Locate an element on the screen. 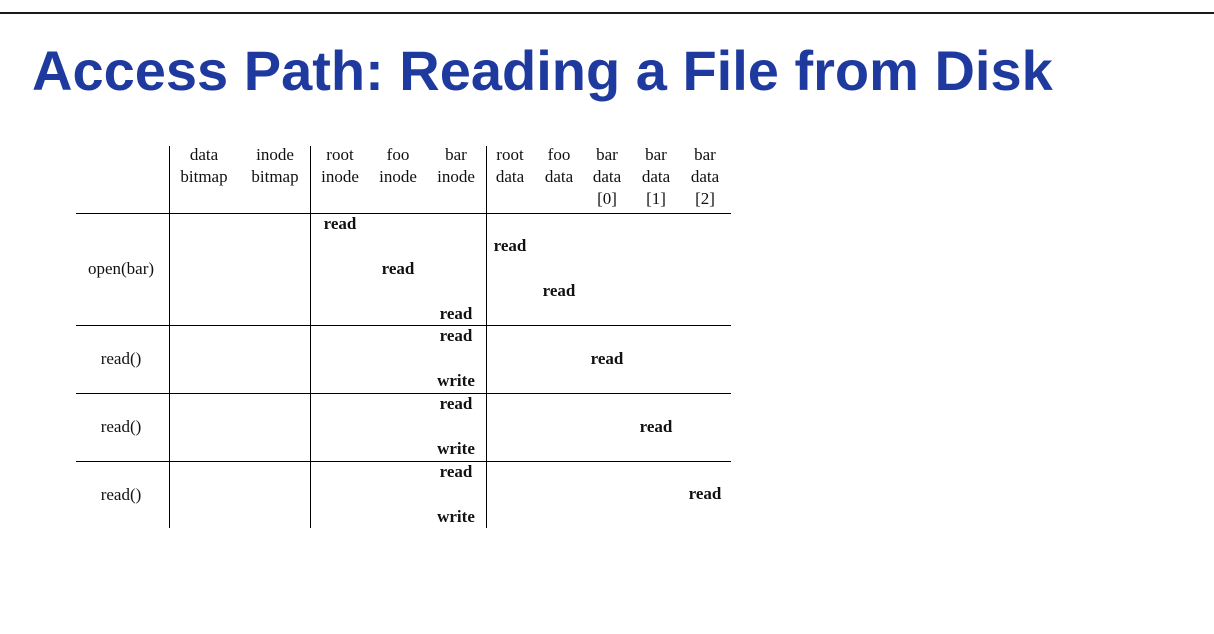 This screenshot has width=1214, height=634. column-header: inode bitmap is located at coordinates (275, 166).